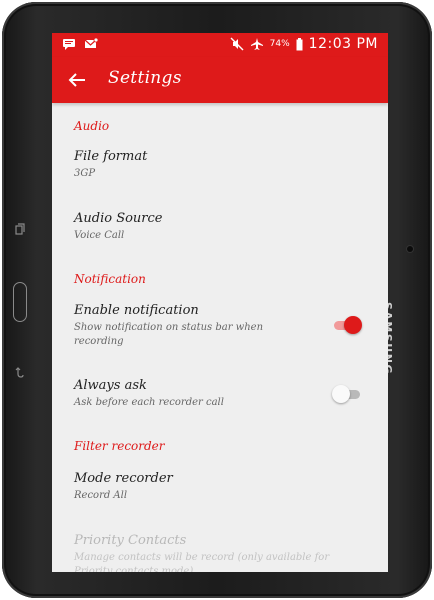 The width and height of the screenshot is (434, 600). I want to click on status-time: 12:03 PM, so click(343, 44).